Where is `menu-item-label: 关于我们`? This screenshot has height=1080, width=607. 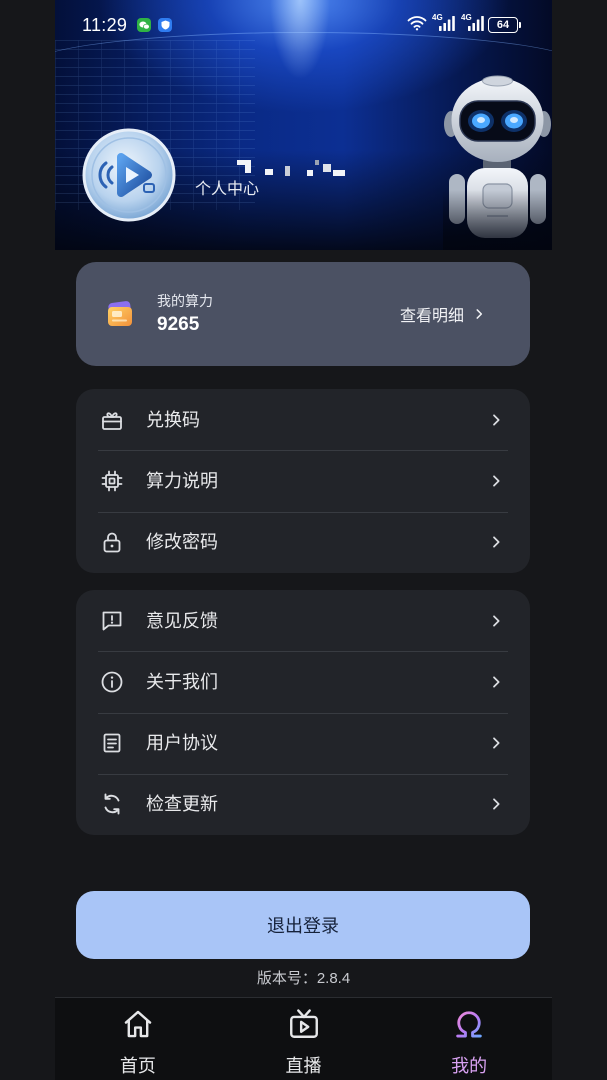 menu-item-label: 关于我们 is located at coordinates (182, 681).